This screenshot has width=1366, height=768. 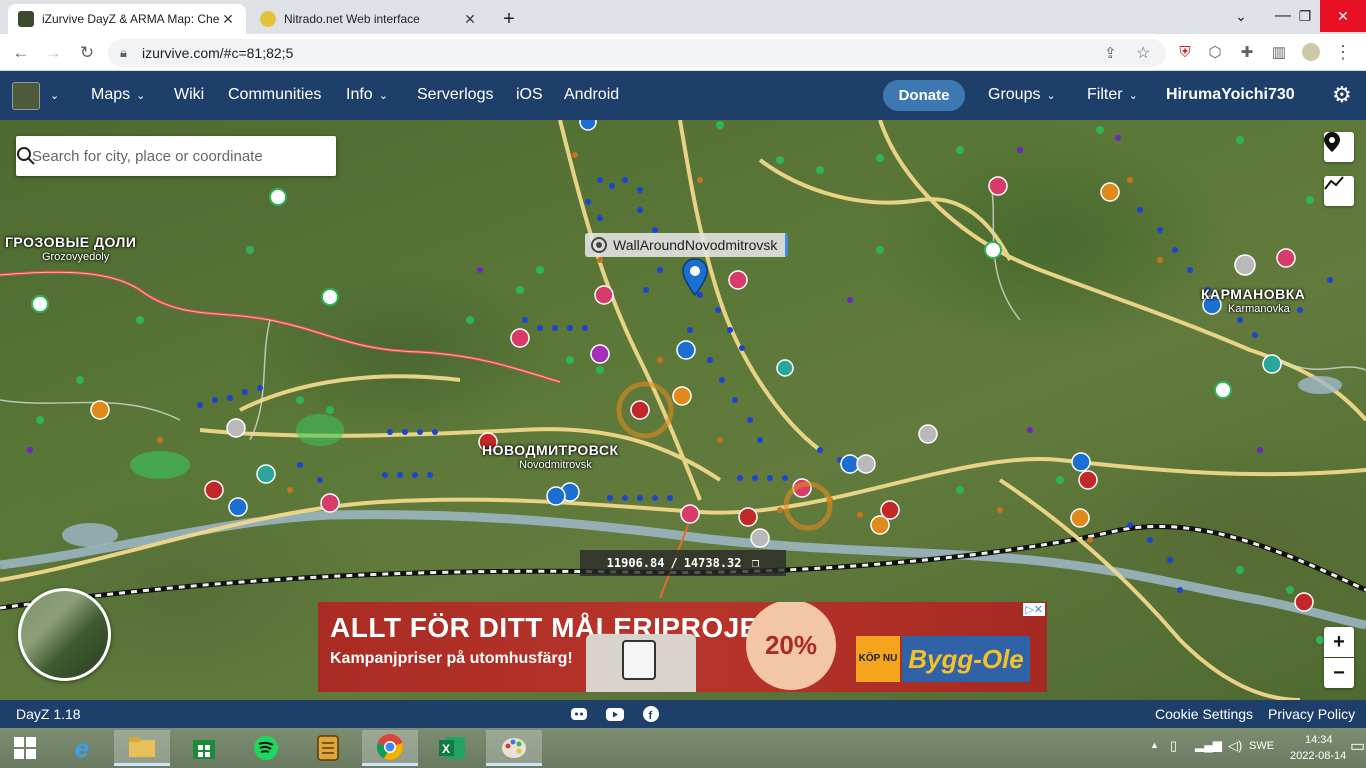 I want to click on input-language: SWE, so click(x=1261, y=746).